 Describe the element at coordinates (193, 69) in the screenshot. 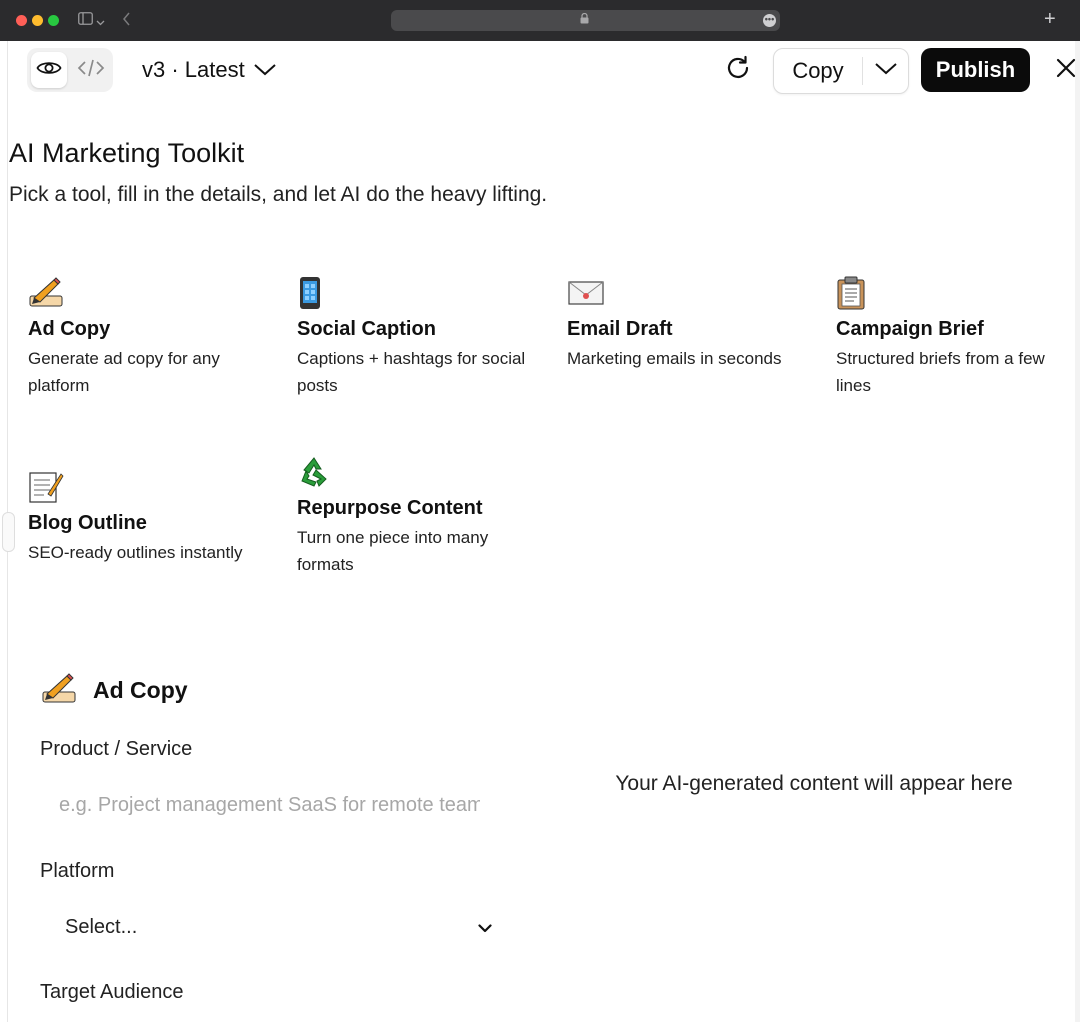

I see `version-label: v3 · Latest` at that location.